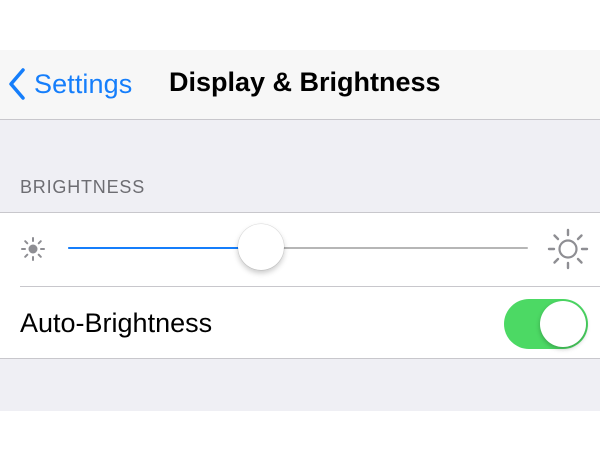 The image size is (600, 450). Describe the element at coordinates (563, 324) in the screenshot. I see `toggle-knob` at that location.